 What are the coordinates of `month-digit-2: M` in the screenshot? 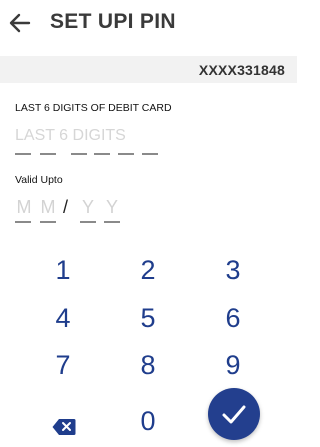 It's located at (48, 207).